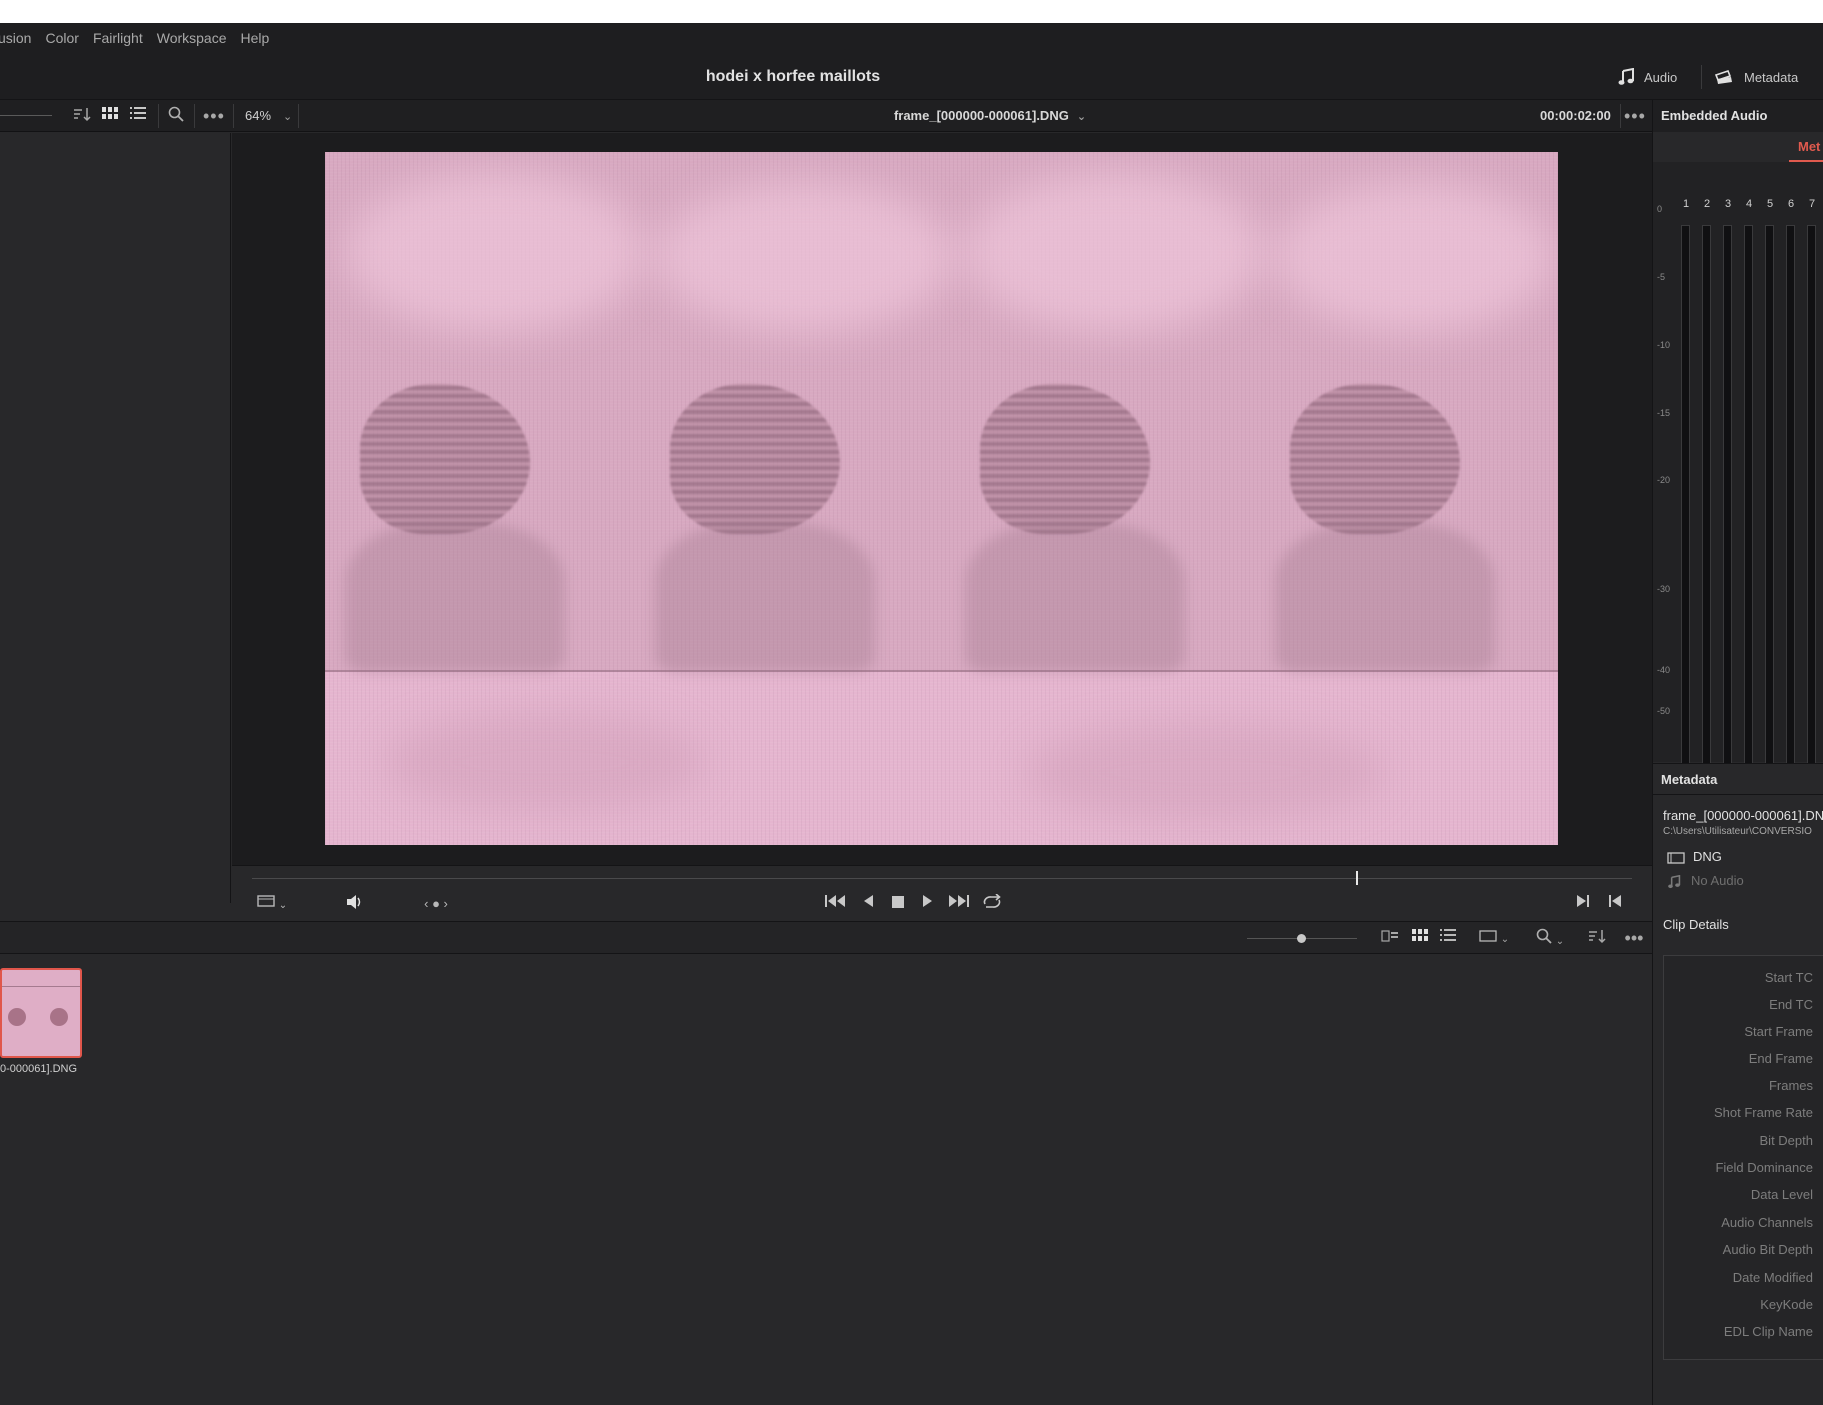 This screenshot has width=1823, height=1405. I want to click on loop-icon, so click(992, 903).